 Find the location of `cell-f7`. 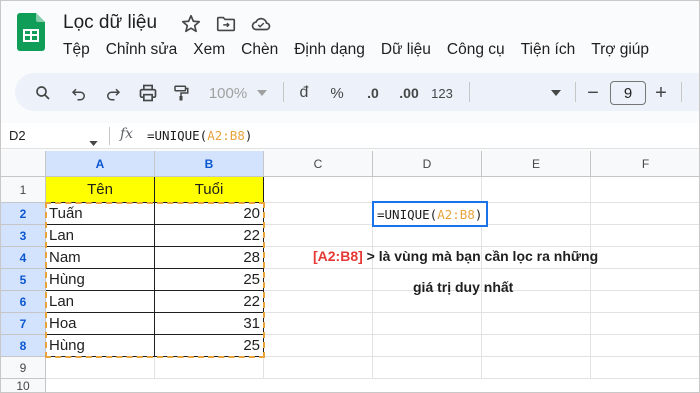

cell-f7 is located at coordinates (645, 324).